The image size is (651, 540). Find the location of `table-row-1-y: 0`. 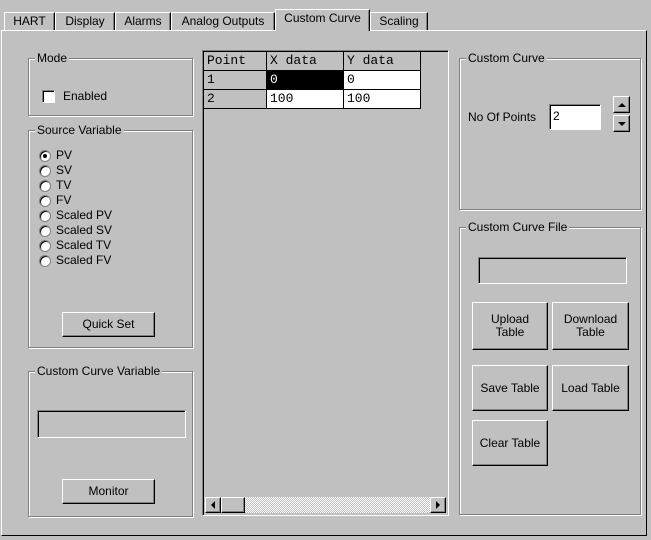

table-row-1-y: 0 is located at coordinates (382, 80).